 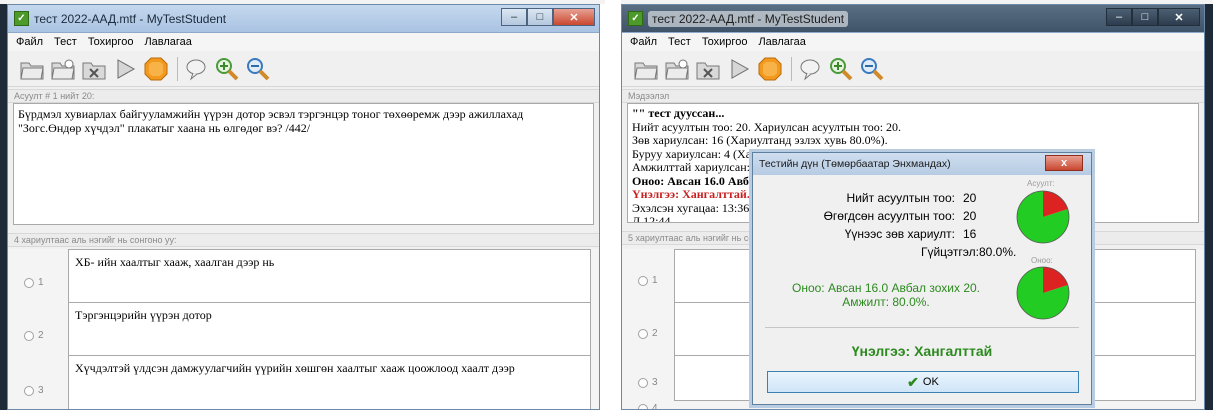 I want to click on answer-text: ХБ- ийн хаалтыг хааж, хаалган дээр нь, so click(x=329, y=276).